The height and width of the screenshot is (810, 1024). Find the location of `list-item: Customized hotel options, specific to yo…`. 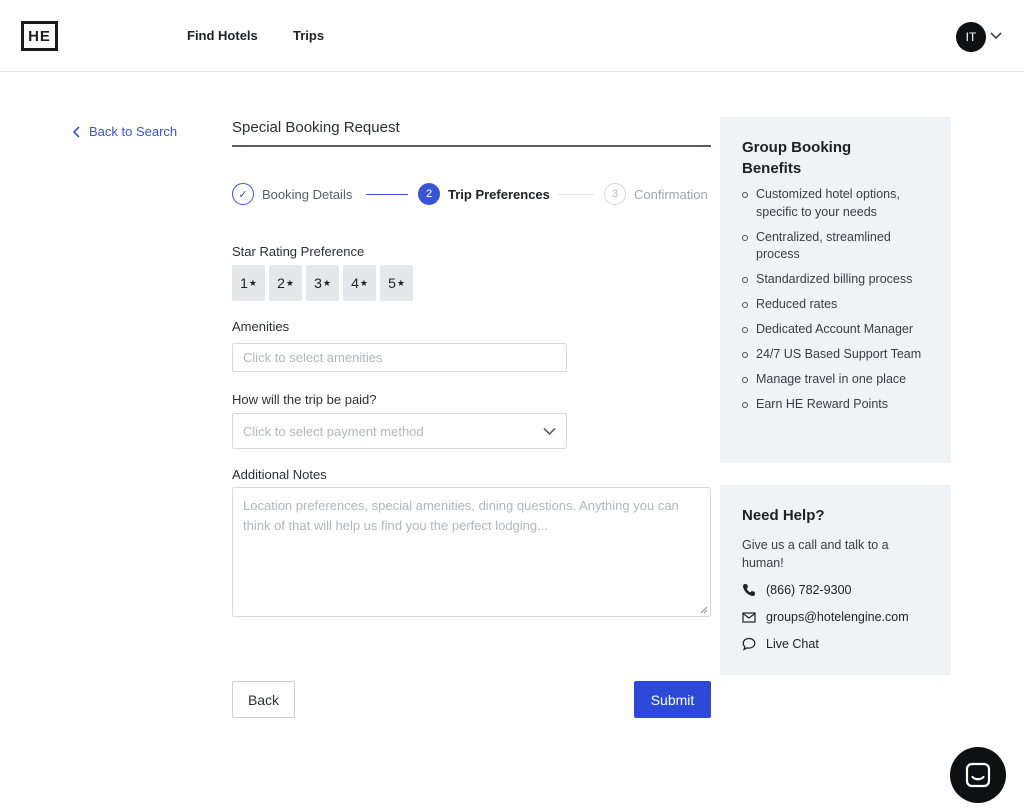

list-item: Customized hotel options, specific to yo… is located at coordinates (835, 203).